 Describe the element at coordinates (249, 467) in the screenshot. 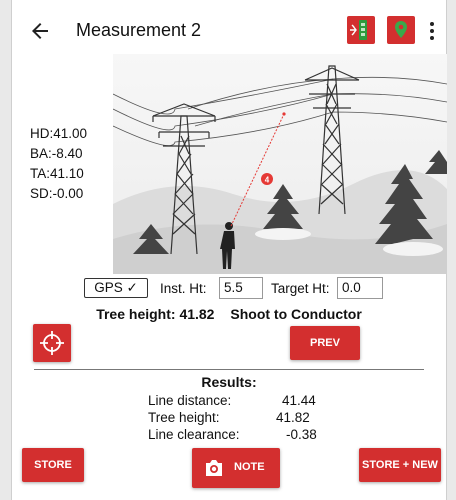

I see `note-label: NOTE` at that location.